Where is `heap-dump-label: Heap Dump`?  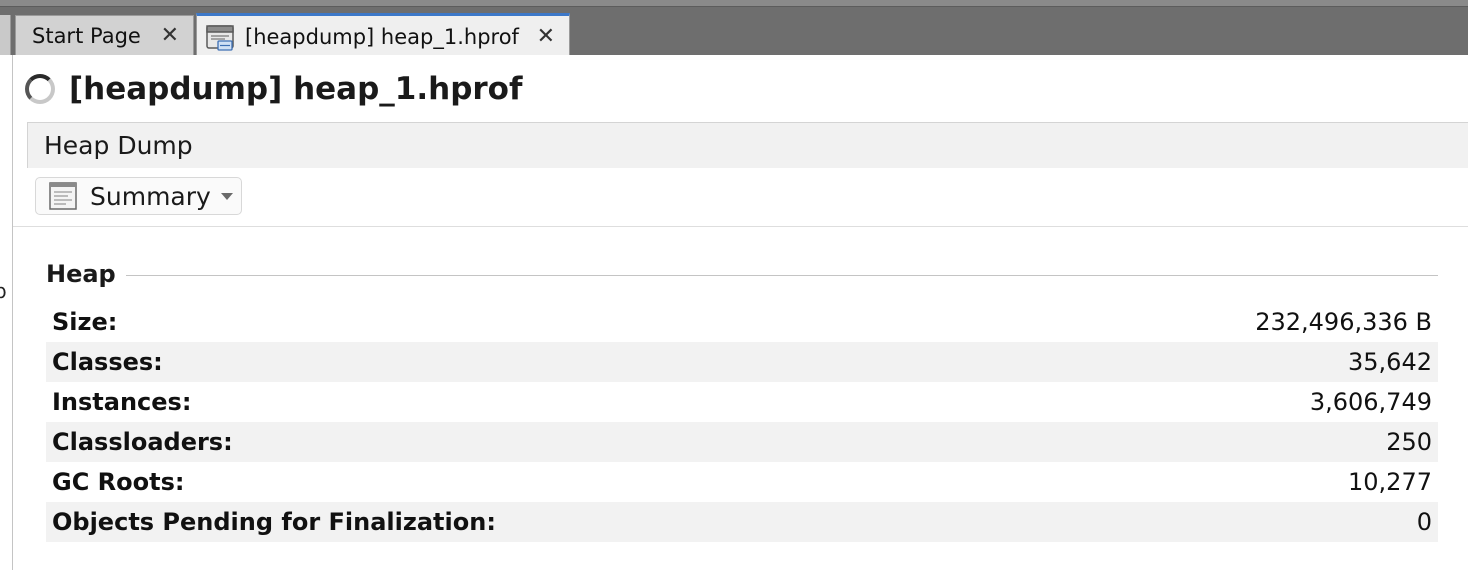
heap-dump-label: Heap Dump is located at coordinates (118, 145).